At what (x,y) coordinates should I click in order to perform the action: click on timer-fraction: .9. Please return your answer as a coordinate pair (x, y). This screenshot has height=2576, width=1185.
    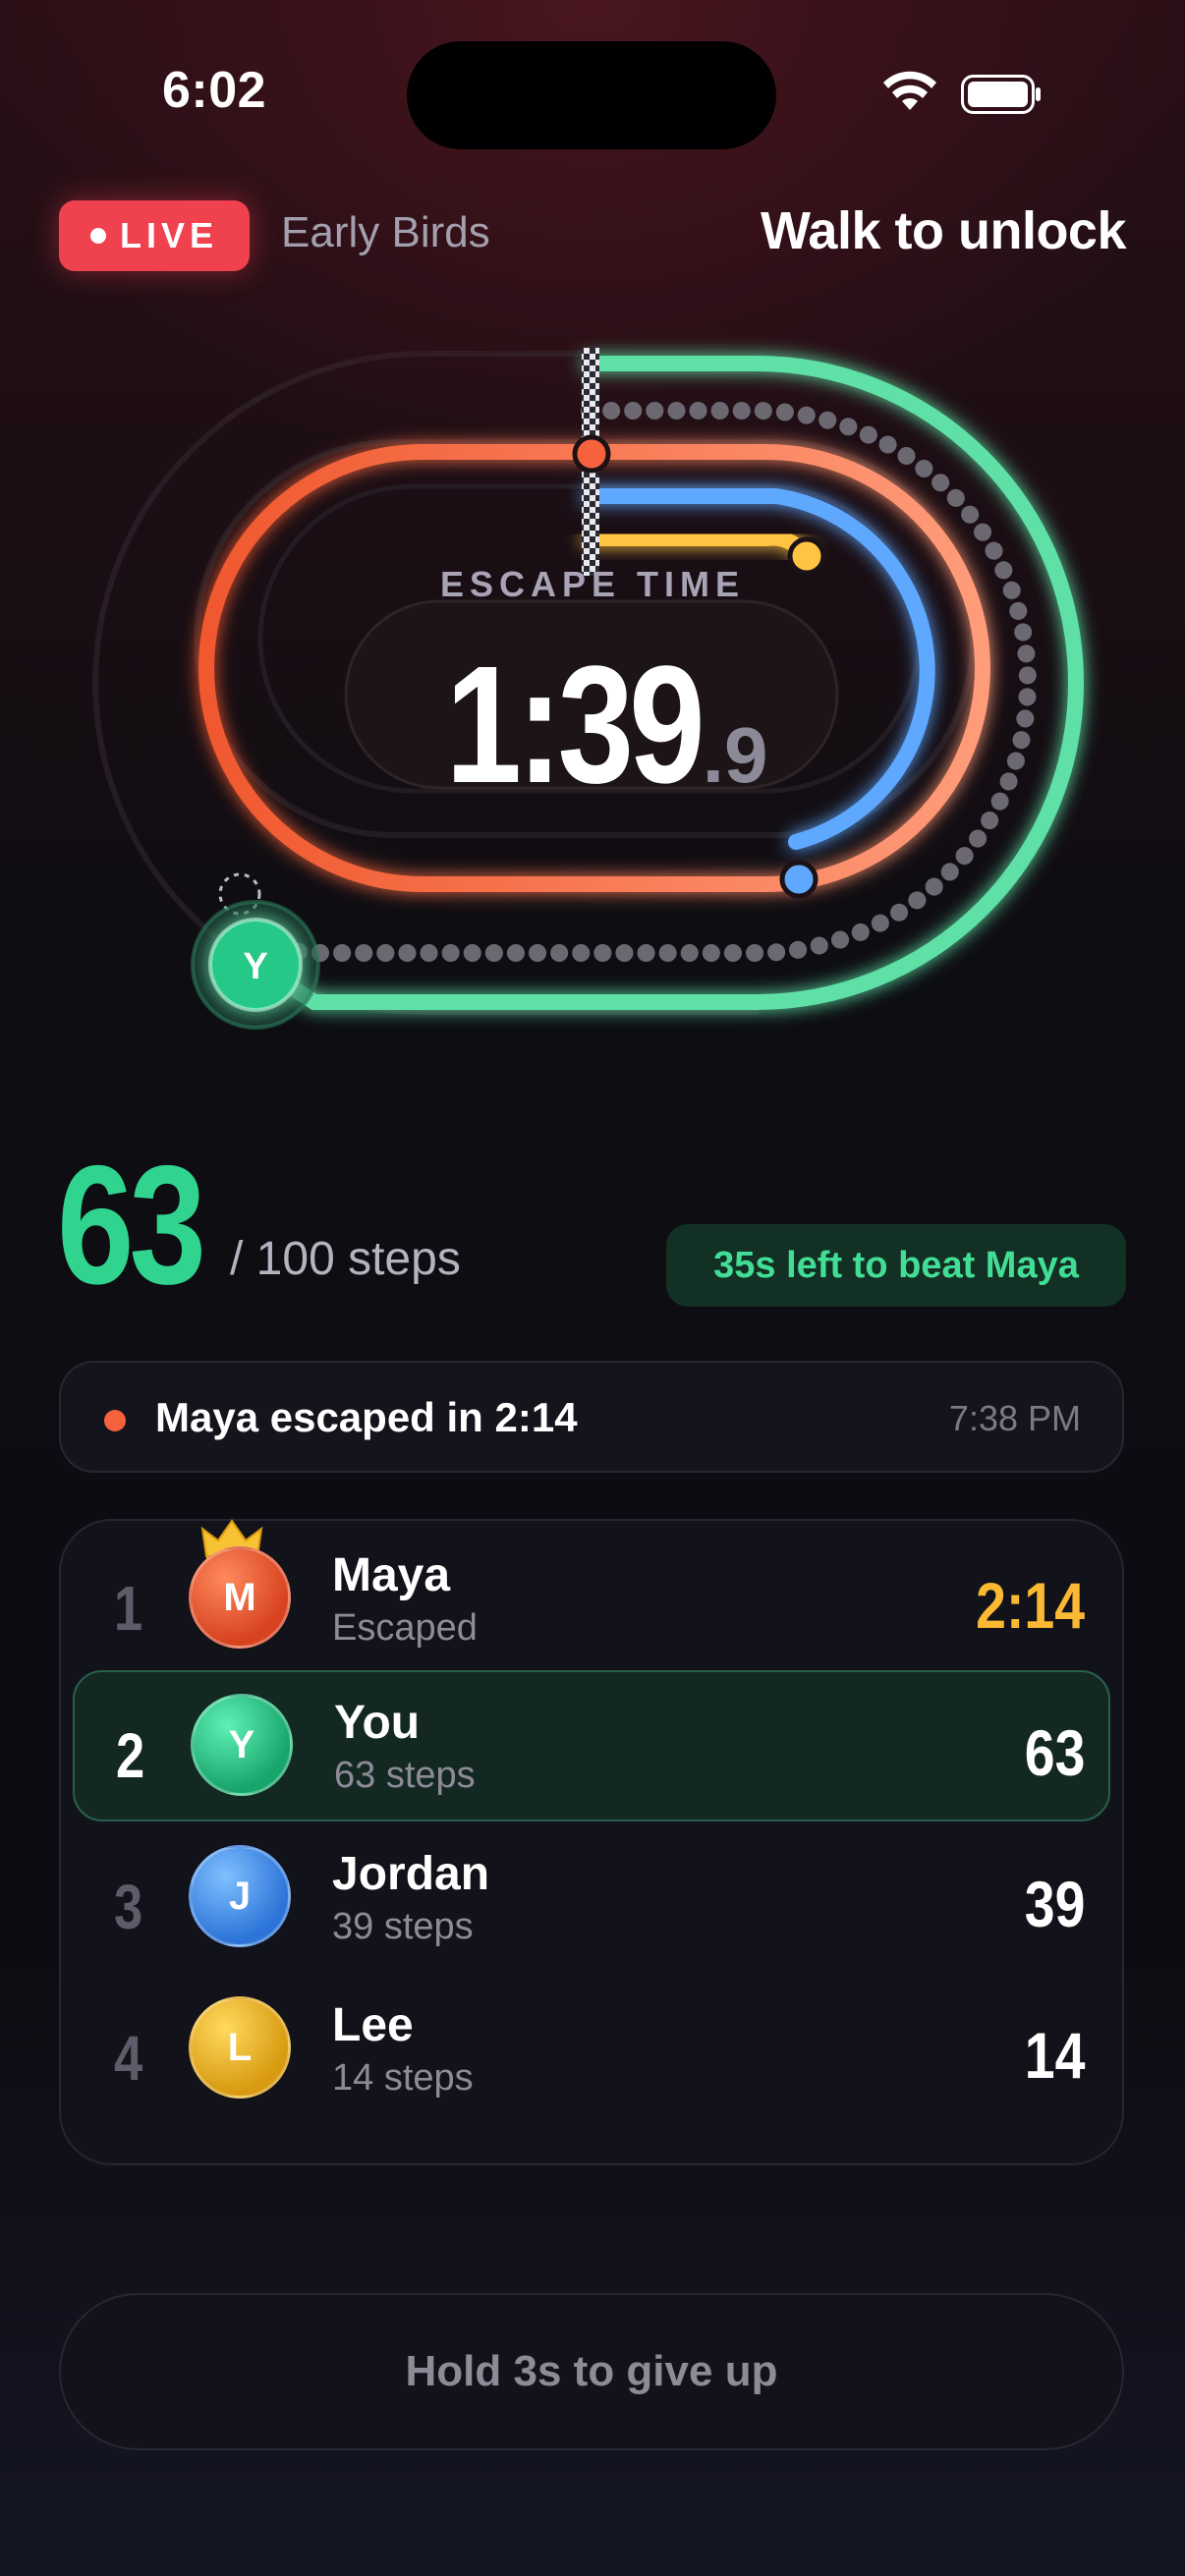
    Looking at the image, I should click on (735, 755).